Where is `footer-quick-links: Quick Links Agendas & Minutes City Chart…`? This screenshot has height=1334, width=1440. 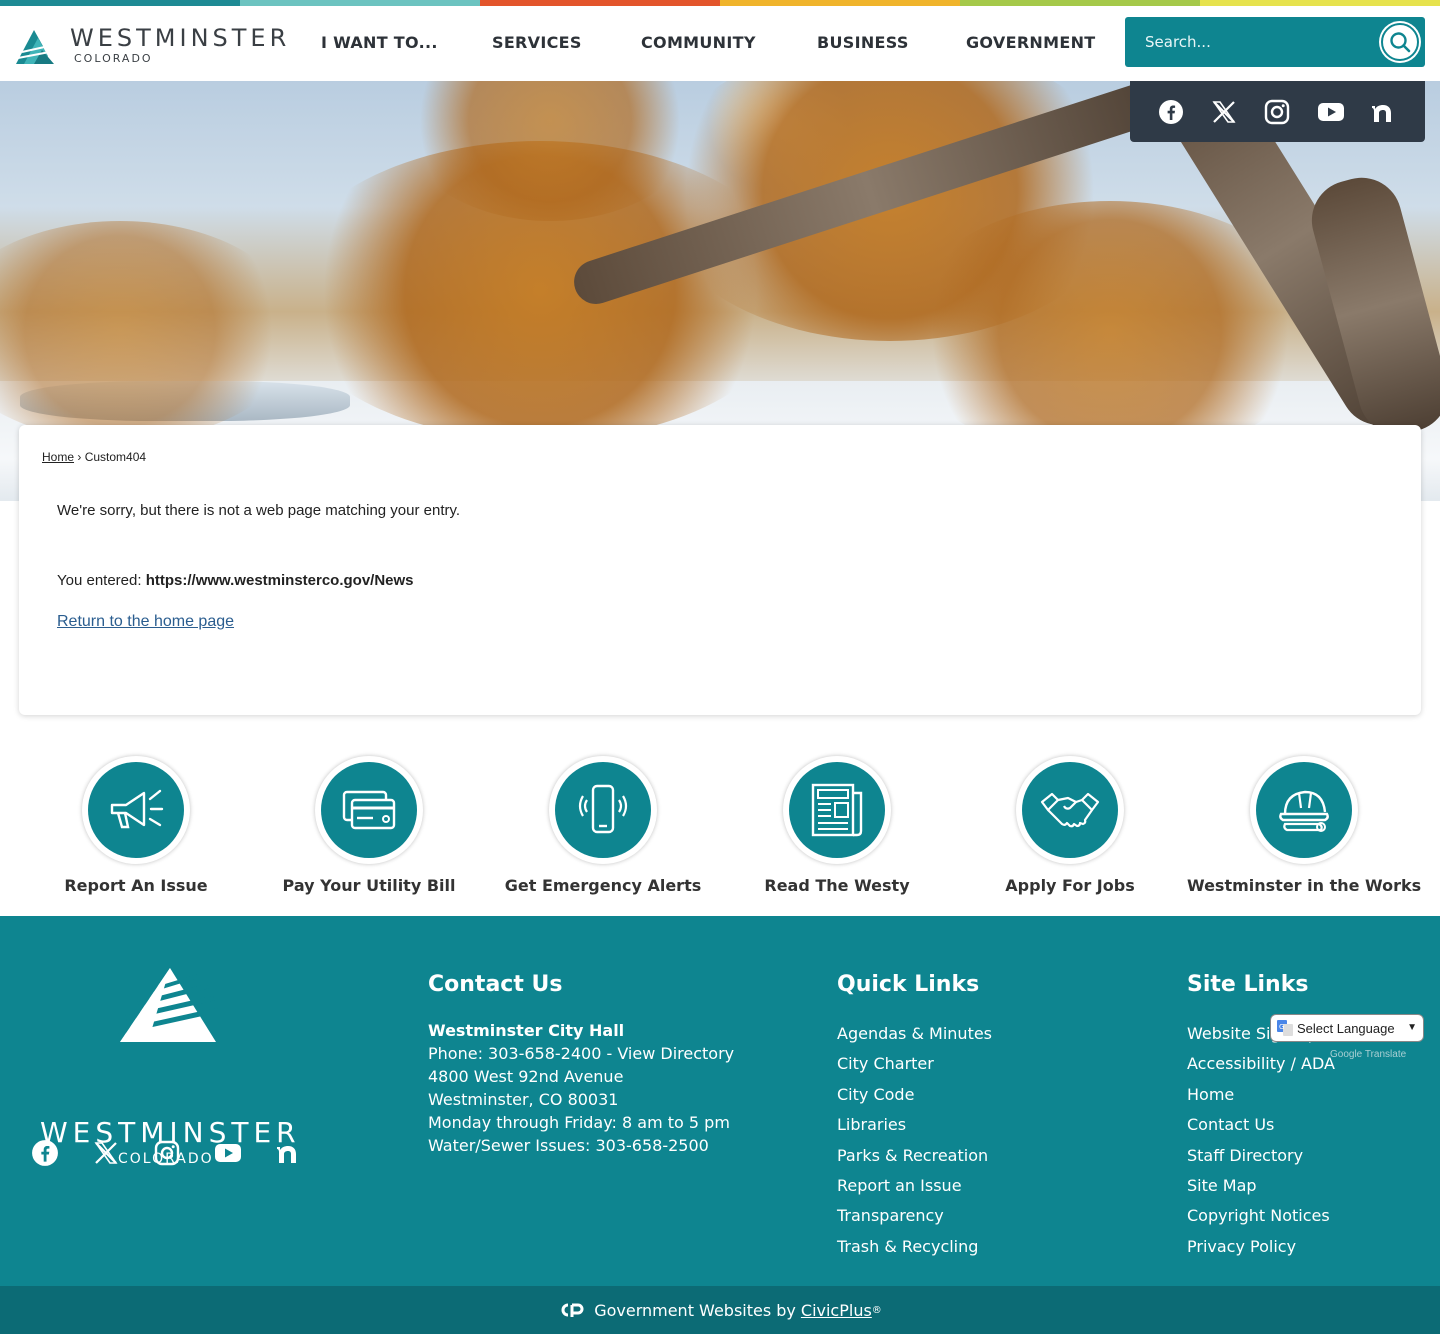
footer-quick-links: Quick Links Agendas & Minutes City Chart… is located at coordinates (914, 1117).